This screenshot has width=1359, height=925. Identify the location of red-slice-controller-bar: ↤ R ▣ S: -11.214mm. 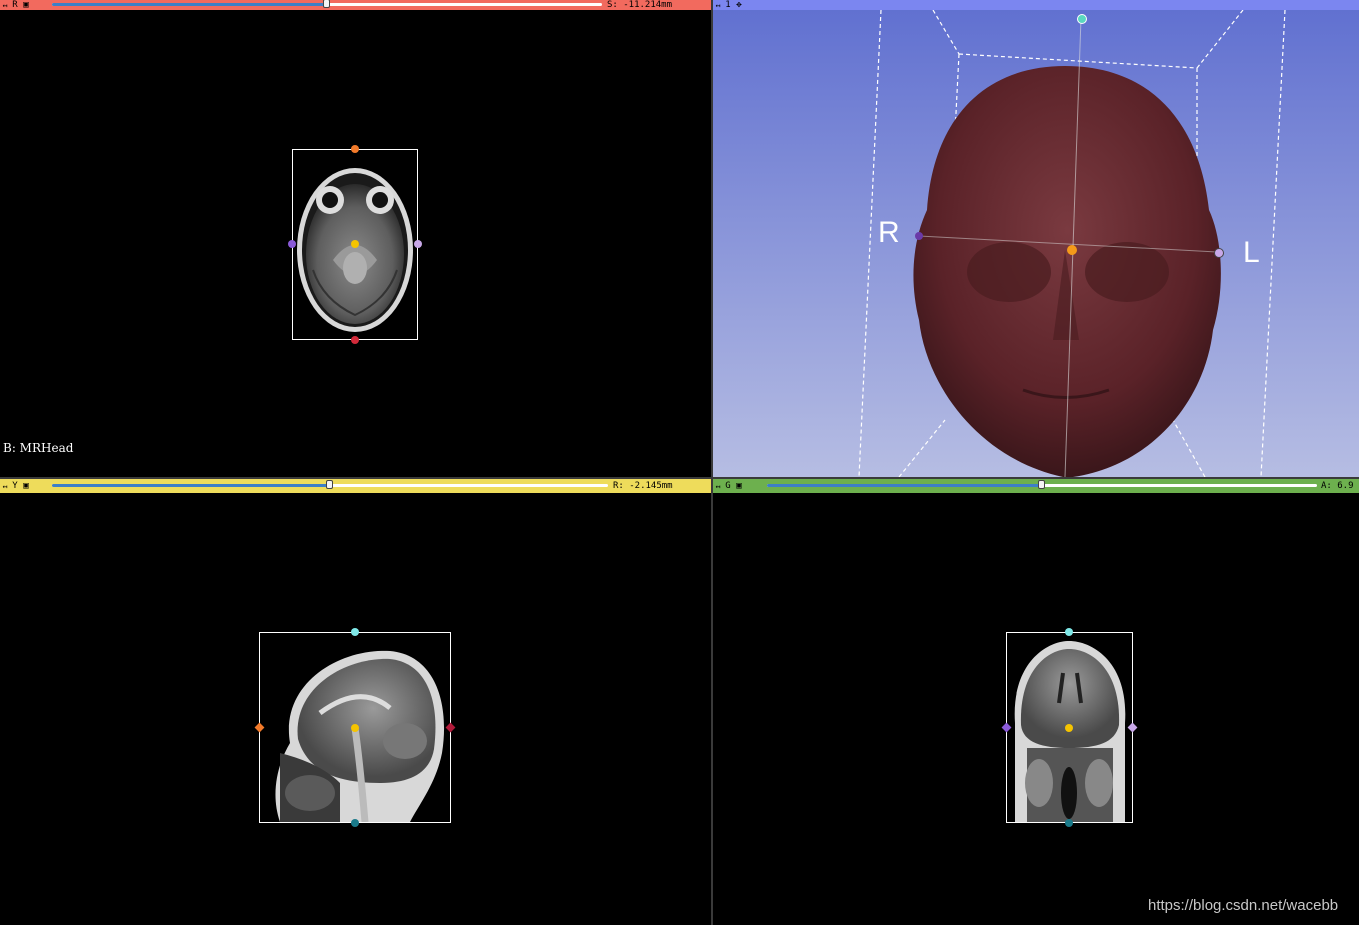
(355, 5).